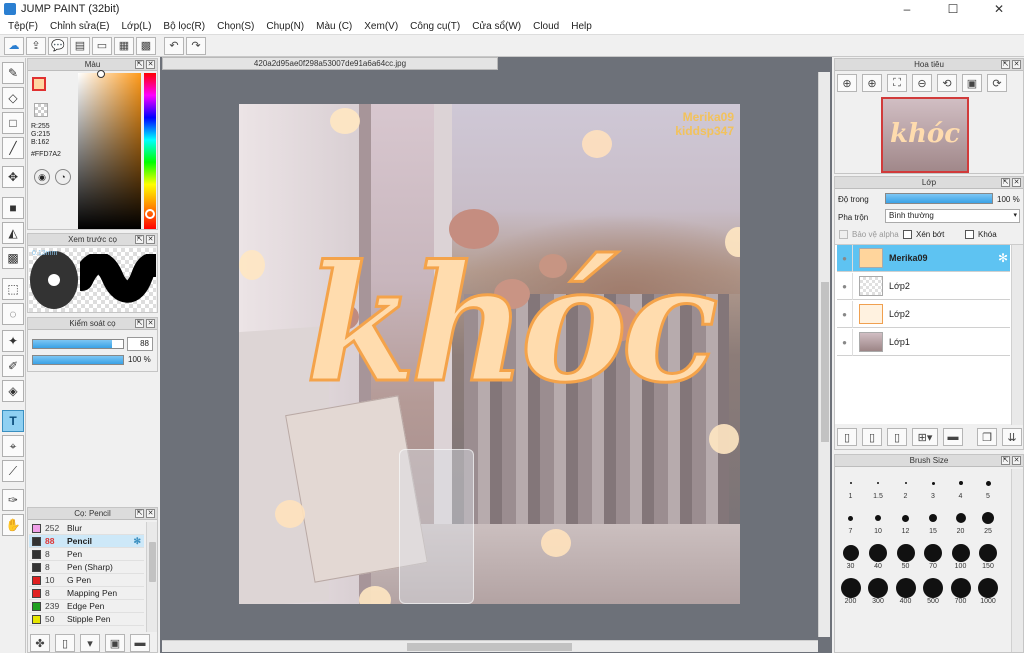 Image resolution: width=1024 pixels, height=653 pixels. I want to click on layer-row-merika09: ● Merika09 ✻, so click(923, 258).